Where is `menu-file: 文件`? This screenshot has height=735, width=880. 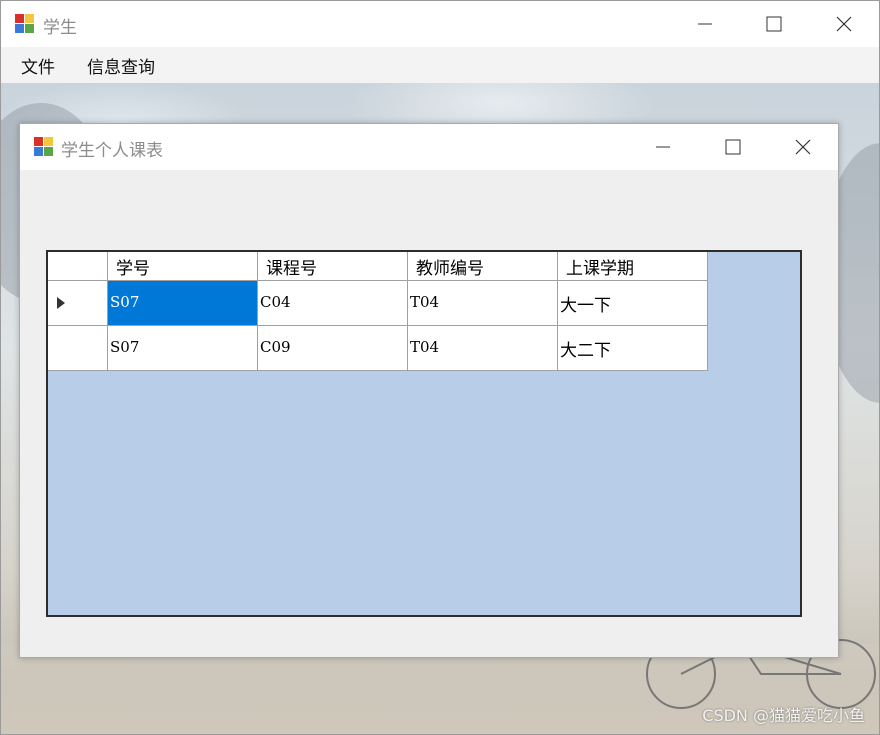 menu-file: 文件 is located at coordinates (38, 65).